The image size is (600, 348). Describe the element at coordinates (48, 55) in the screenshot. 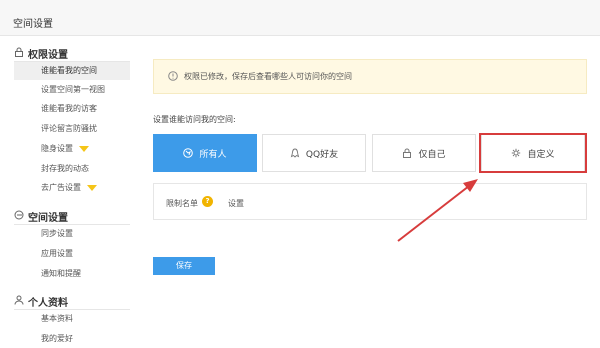

I see `sidebar-section-title: 权限设置` at that location.